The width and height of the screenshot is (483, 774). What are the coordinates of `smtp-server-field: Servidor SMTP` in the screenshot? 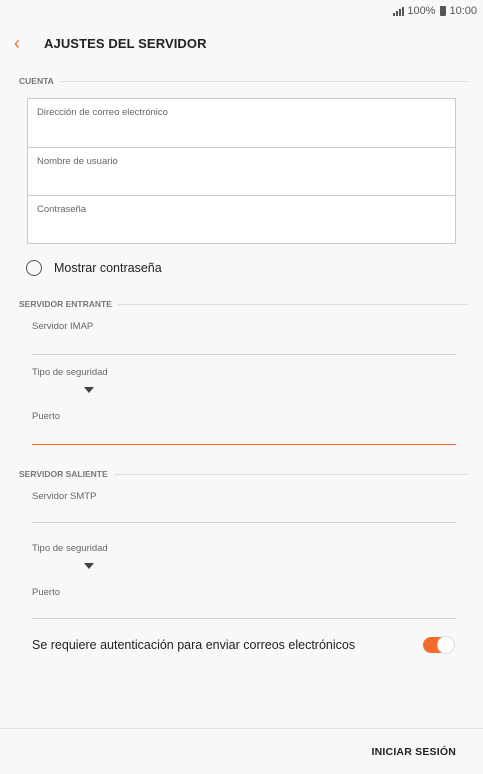 It's located at (244, 502).